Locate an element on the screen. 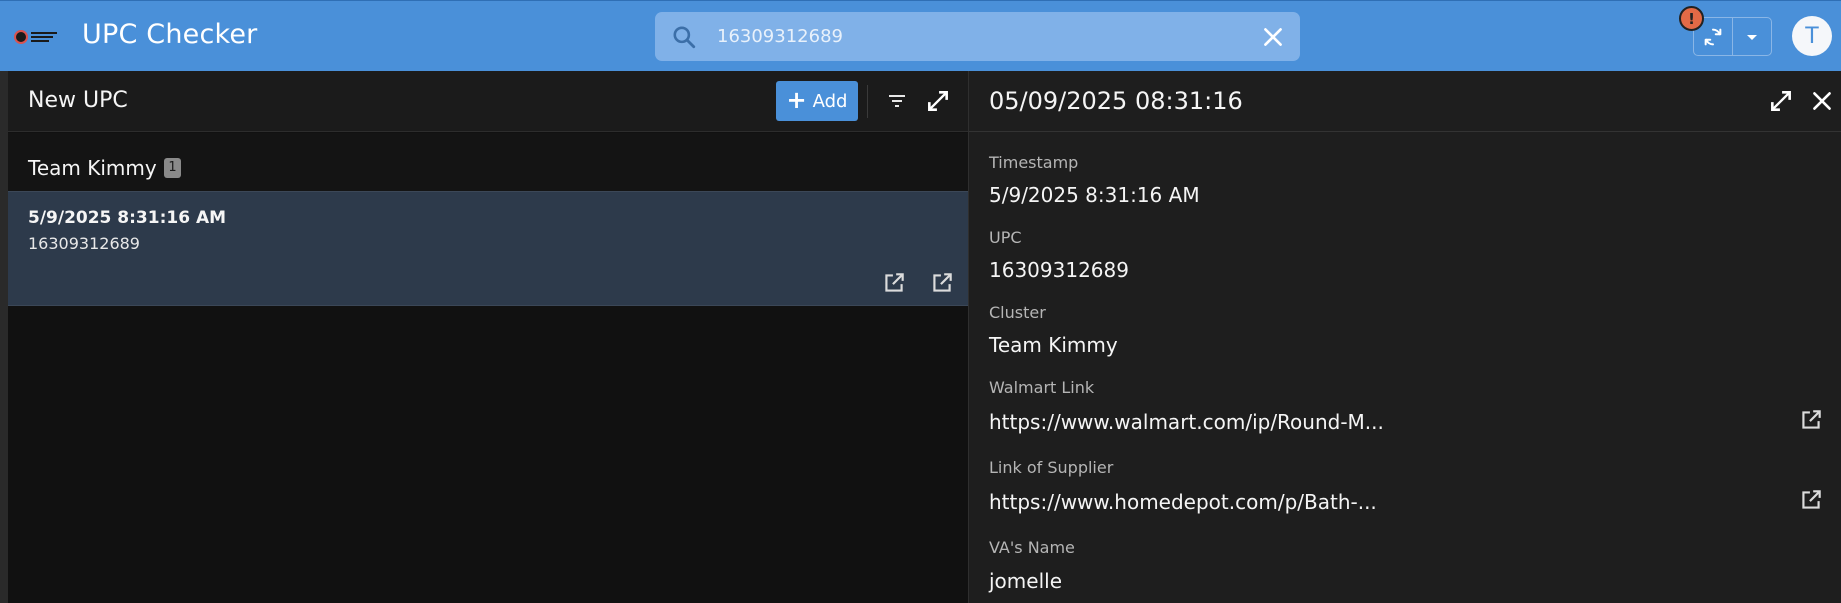 The height and width of the screenshot is (603, 1841). add-button: + Add is located at coordinates (817, 101).